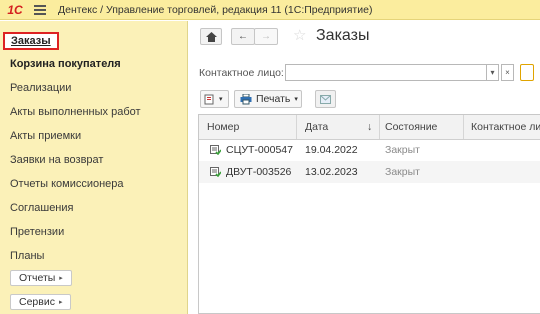  Describe the element at coordinates (15, 9) in the screenshot. I see `app-logo: 1С` at that location.